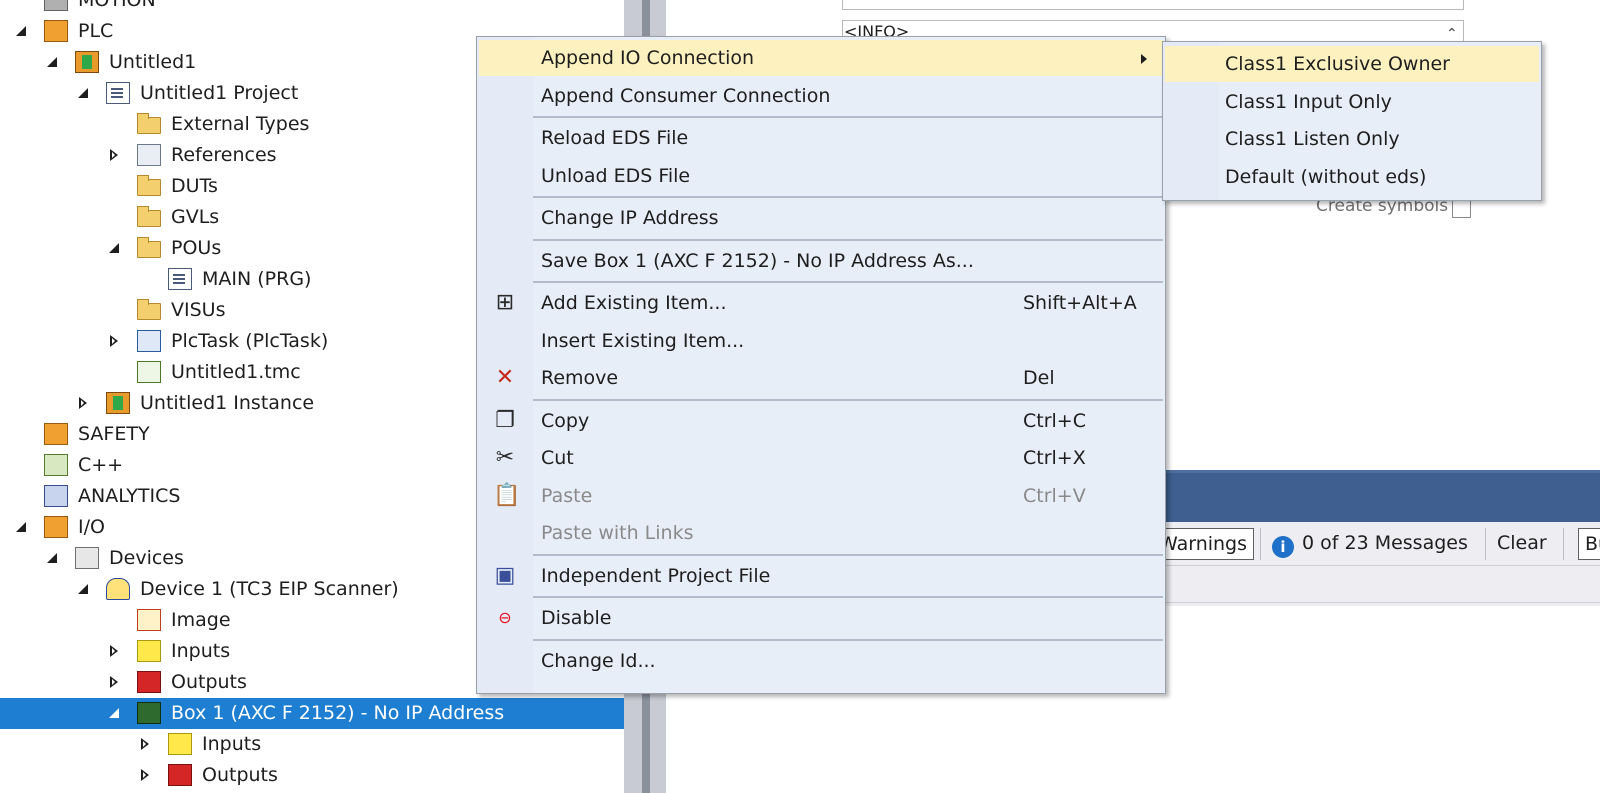  What do you see at coordinates (114, 434) in the screenshot?
I see `tree-item-label: SAFETY` at bounding box center [114, 434].